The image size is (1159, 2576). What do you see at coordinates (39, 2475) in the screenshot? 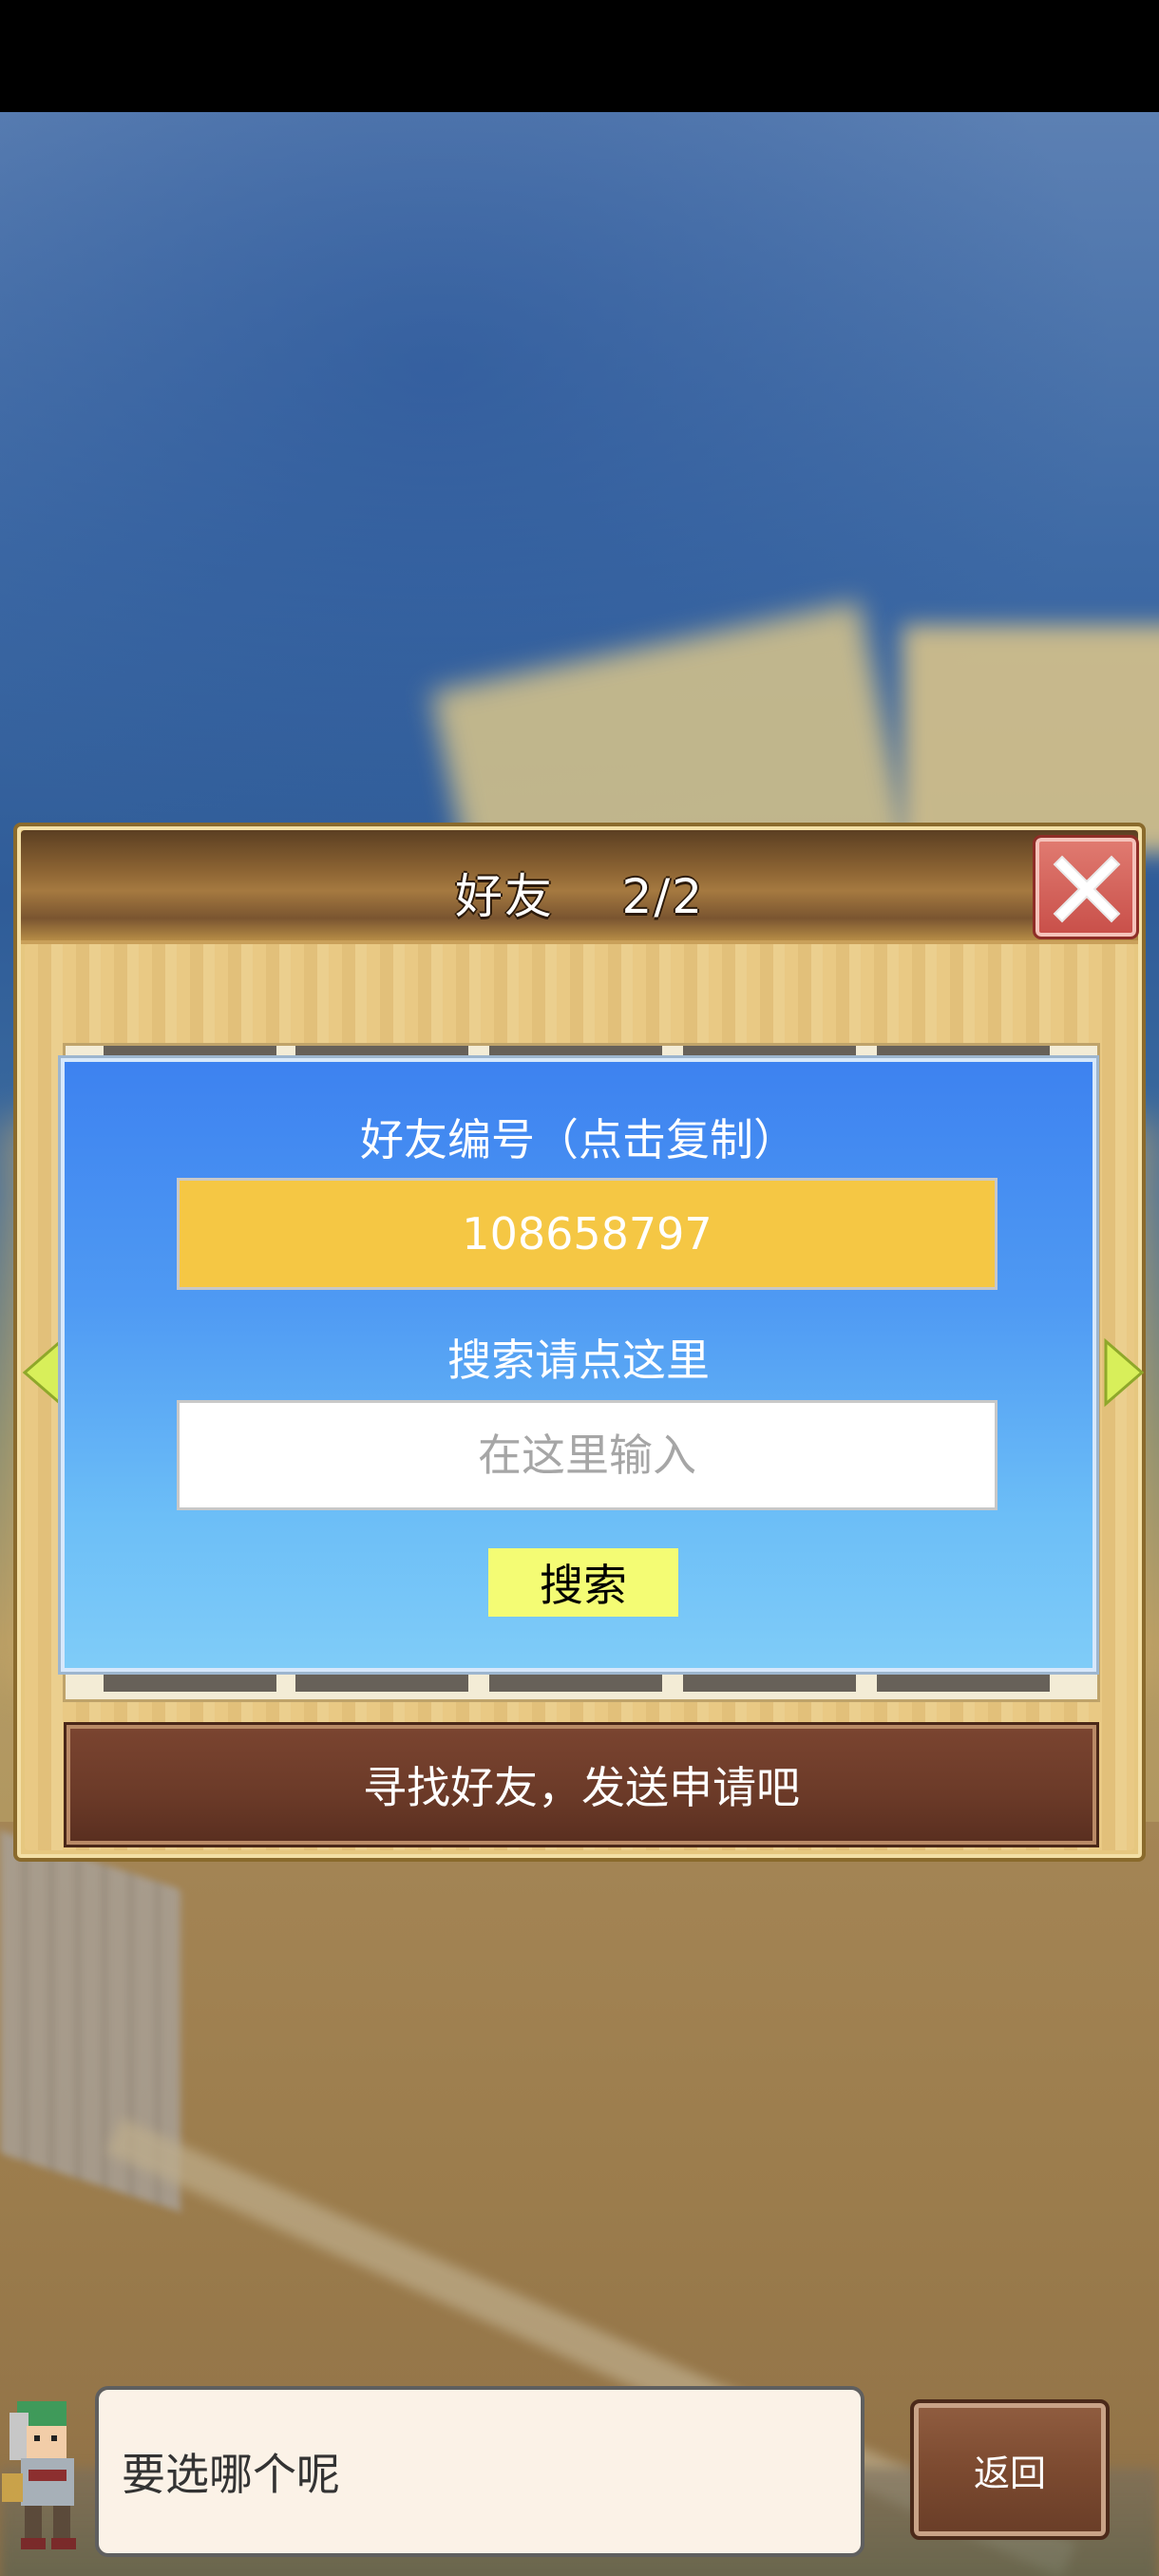
I see `character-avatar` at bounding box center [39, 2475].